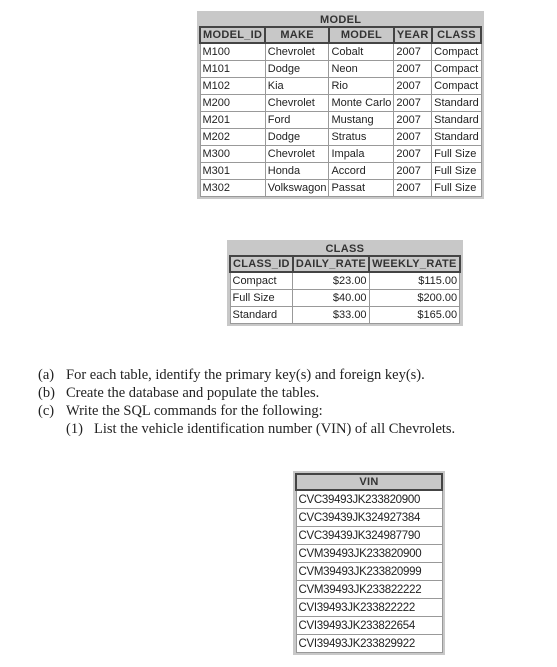 The image size is (557, 667). I want to click on header-model-id: MODEL_ID, so click(232, 35).